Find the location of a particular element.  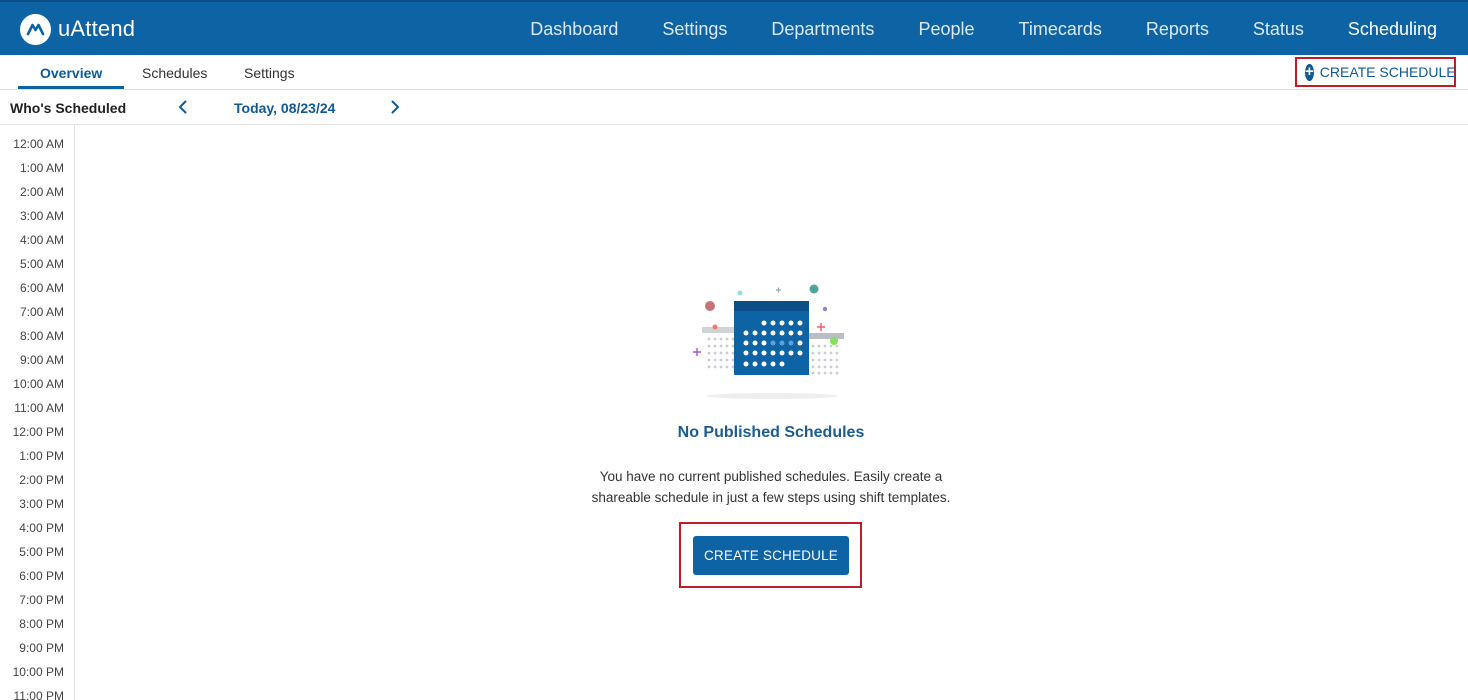

app-name: uAttend is located at coordinates (97, 28).